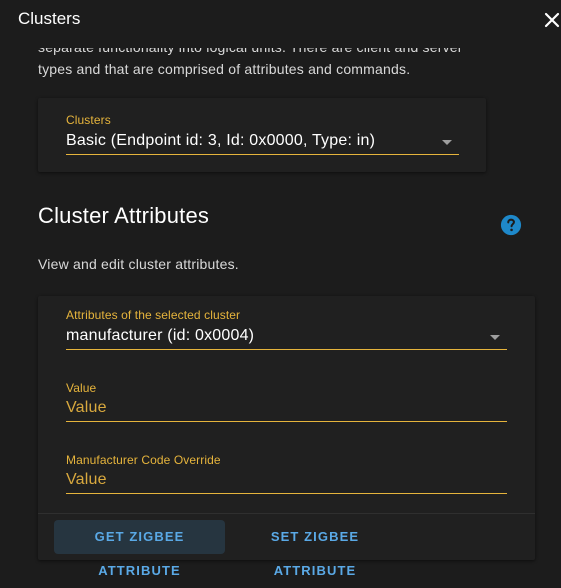 The height and width of the screenshot is (588, 561). I want to click on value-input-underline, so click(286, 421).